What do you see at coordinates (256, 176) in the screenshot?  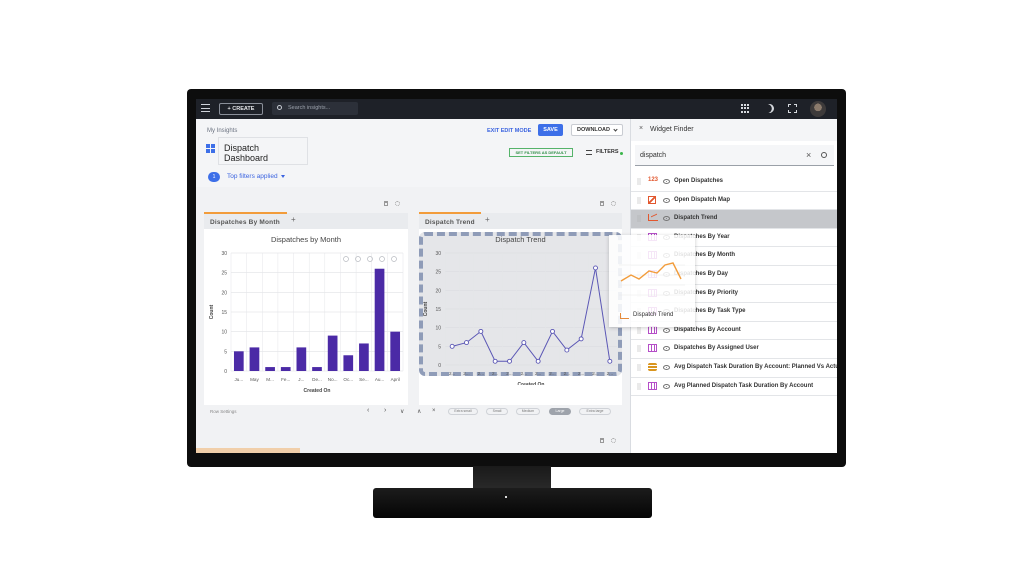 I see `top-filters-dropdown: Top filters applied` at bounding box center [256, 176].